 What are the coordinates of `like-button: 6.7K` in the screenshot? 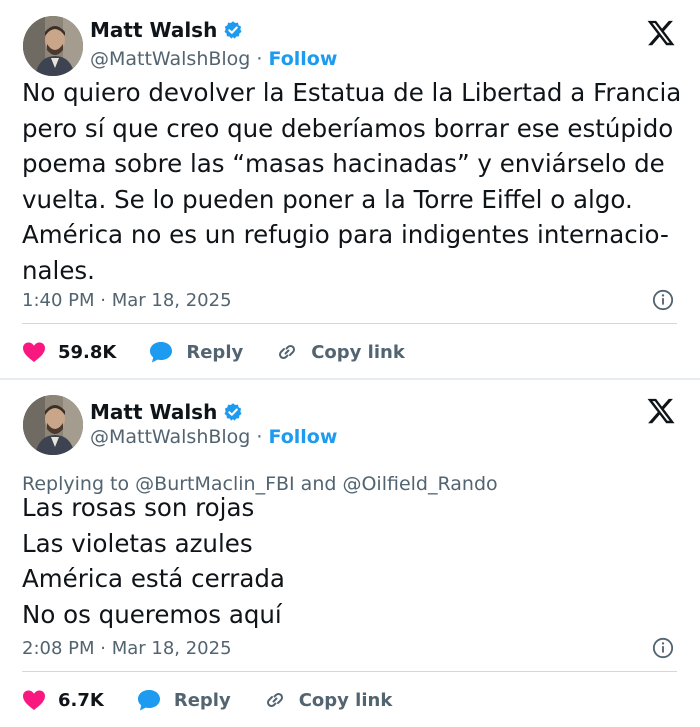 It's located at (63, 700).